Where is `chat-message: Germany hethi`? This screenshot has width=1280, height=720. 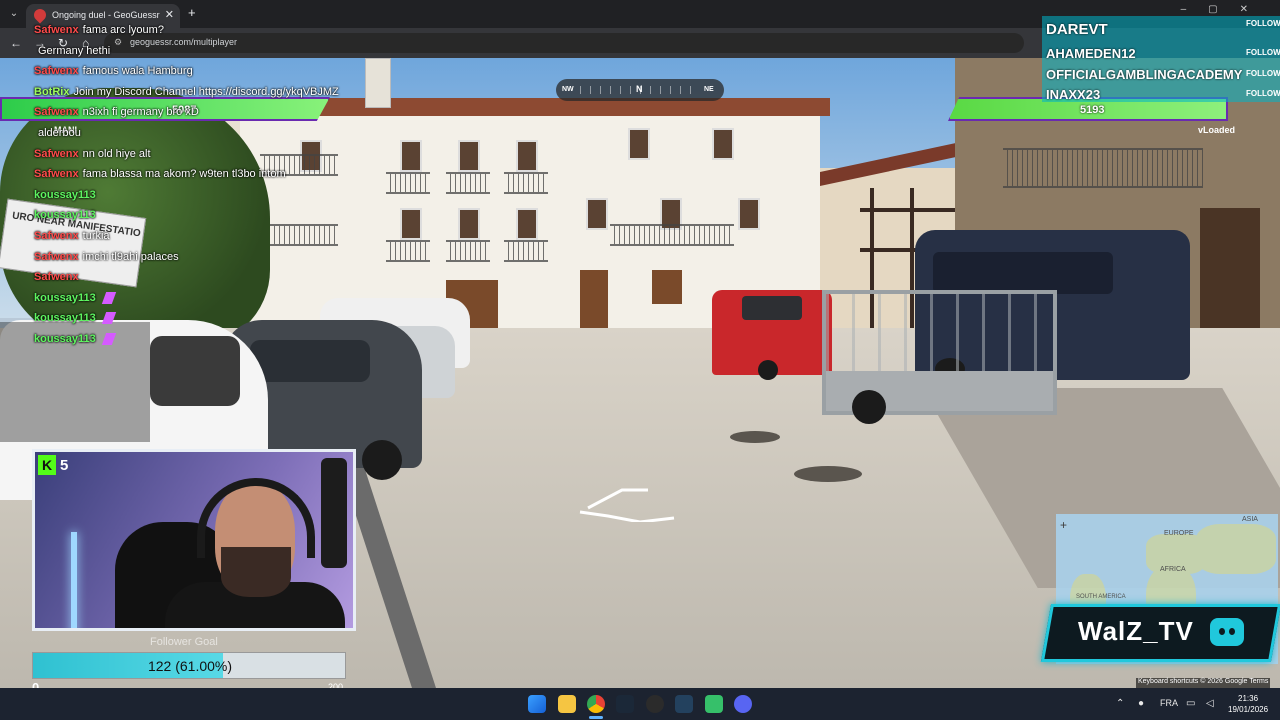
chat-message: Germany hethi is located at coordinates (72, 51).